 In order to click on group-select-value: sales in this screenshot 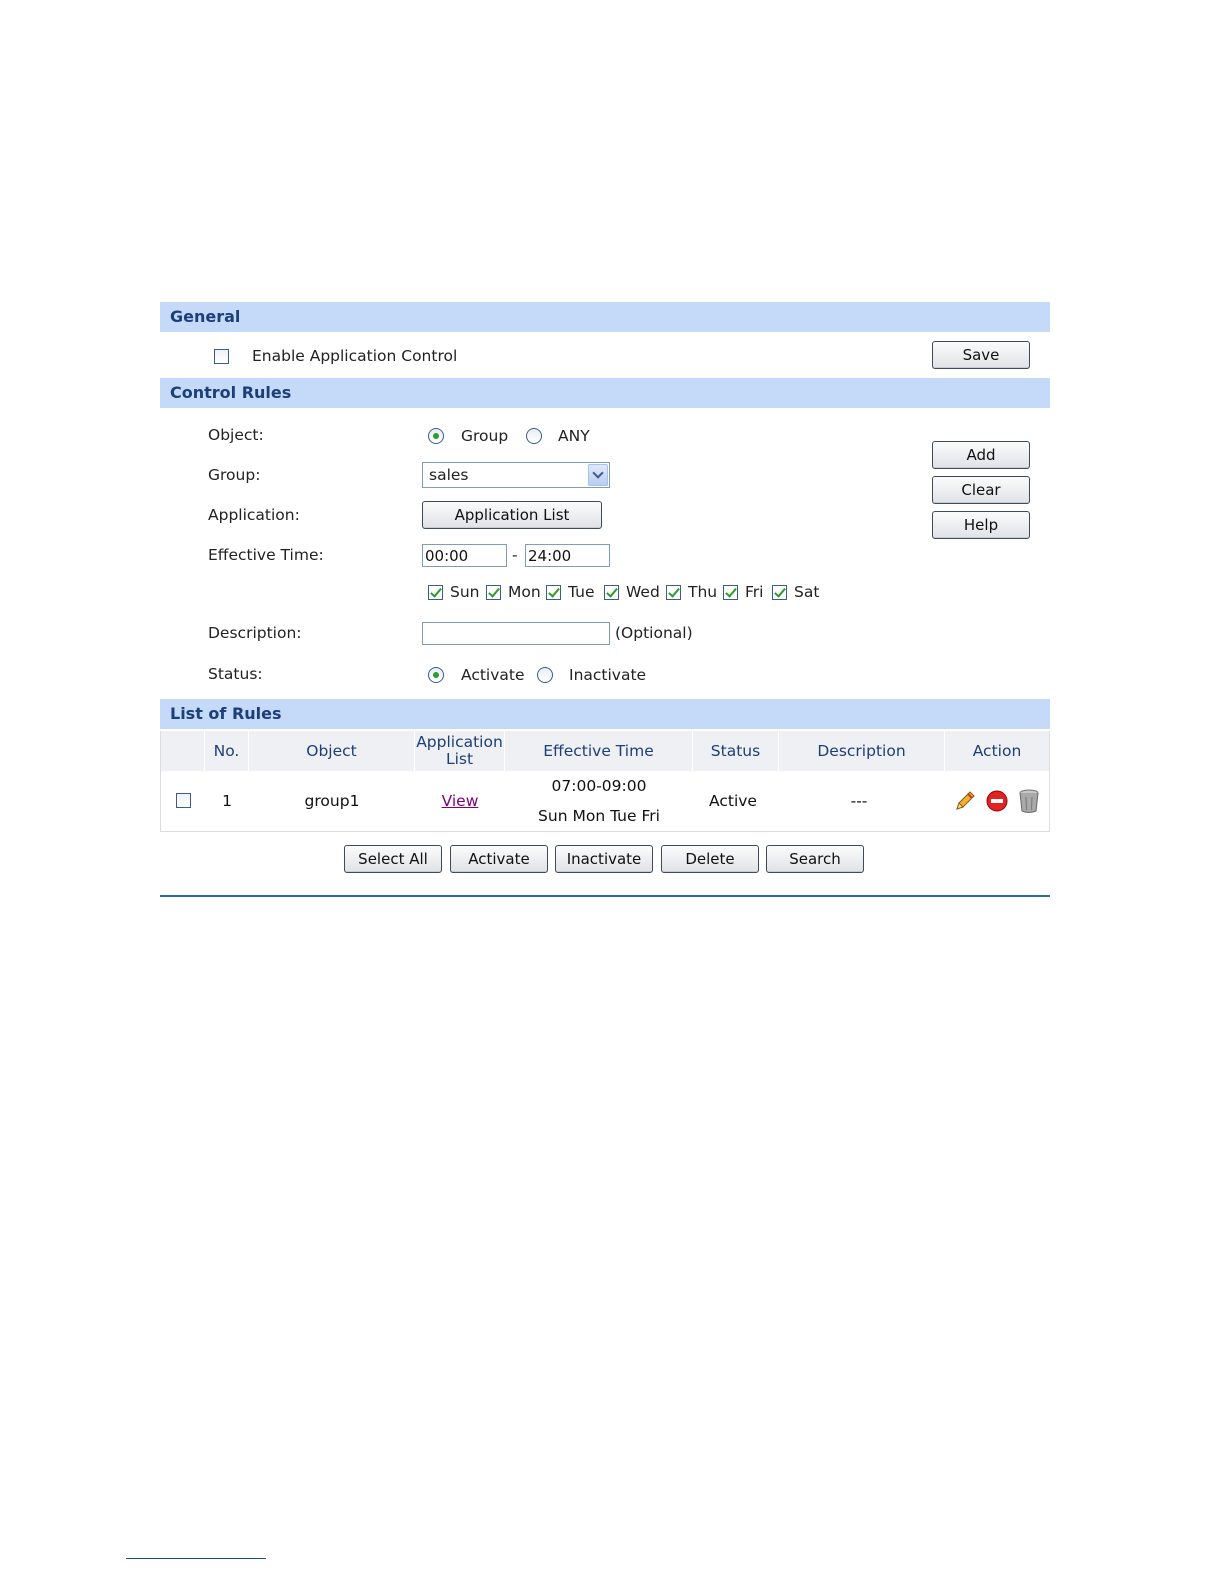, I will do `click(449, 475)`.